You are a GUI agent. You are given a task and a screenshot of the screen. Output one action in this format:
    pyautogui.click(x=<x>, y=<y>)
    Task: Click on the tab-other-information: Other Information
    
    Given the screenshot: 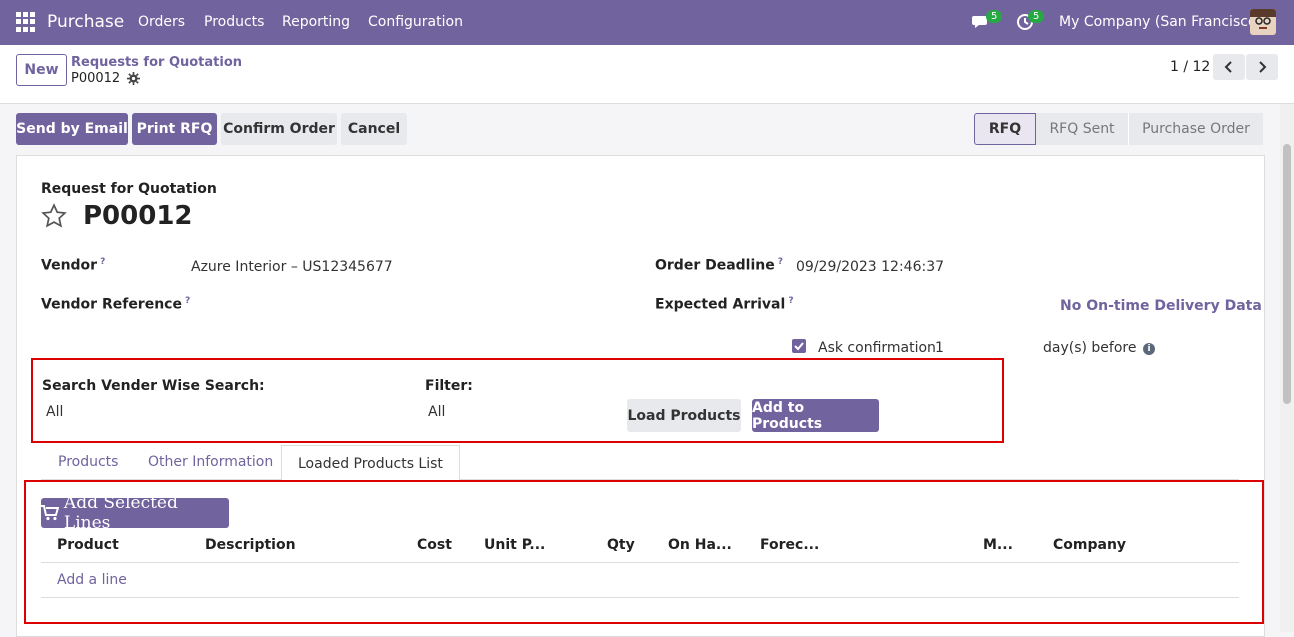 What is the action you would take?
    pyautogui.click(x=210, y=462)
    